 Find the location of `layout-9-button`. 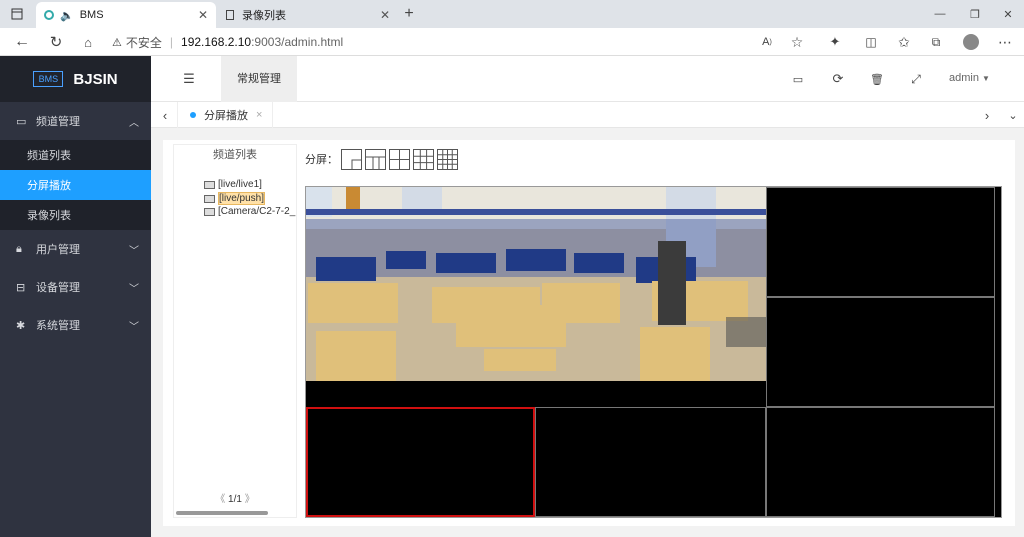

layout-9-button is located at coordinates (423, 159).